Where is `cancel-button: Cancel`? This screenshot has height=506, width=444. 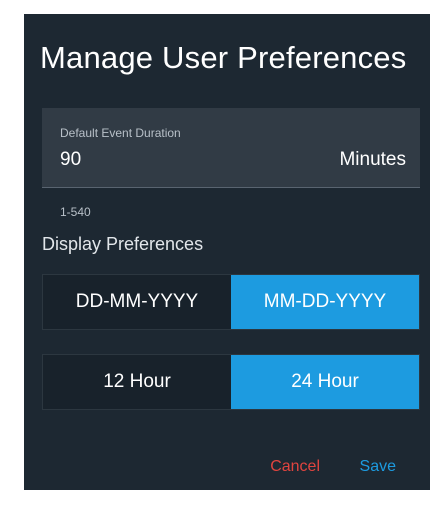
cancel-button: Cancel is located at coordinates (295, 467).